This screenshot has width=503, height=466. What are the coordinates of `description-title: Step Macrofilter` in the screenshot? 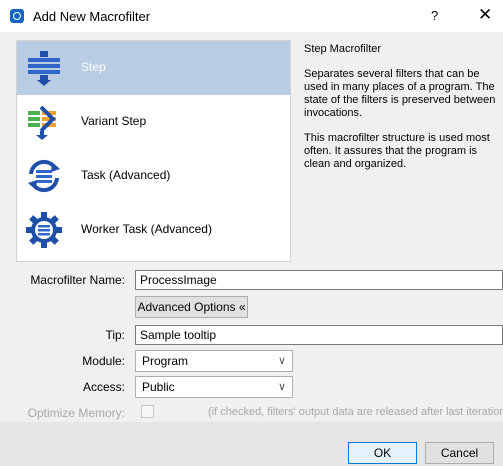 It's located at (343, 49).